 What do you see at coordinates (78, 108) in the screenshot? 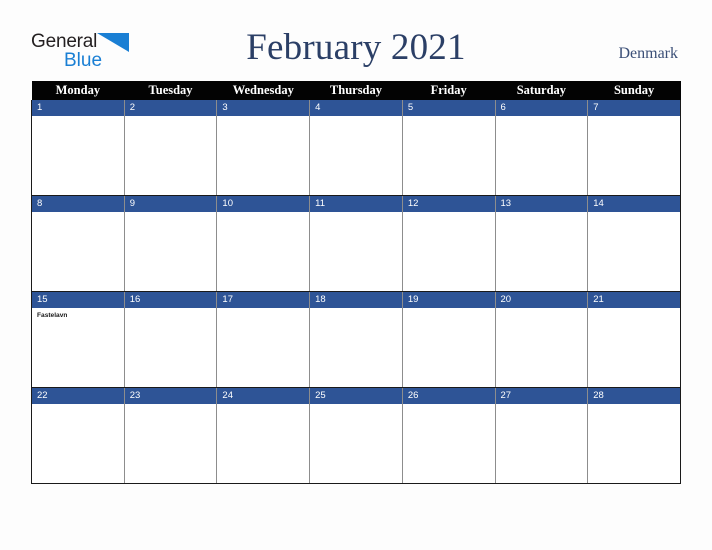
I see `day-number: 1` at bounding box center [78, 108].